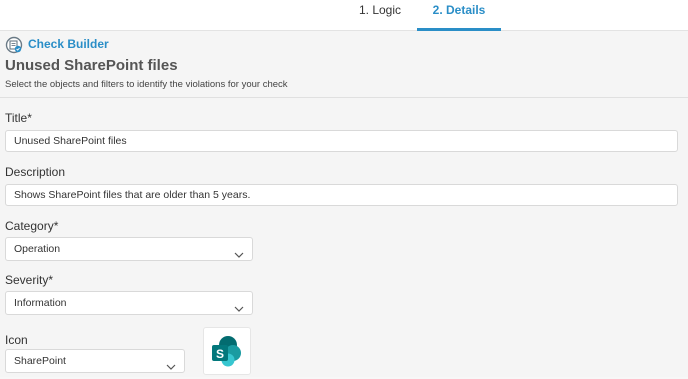 The width and height of the screenshot is (688, 379). I want to click on category-select: Operation, so click(129, 249).